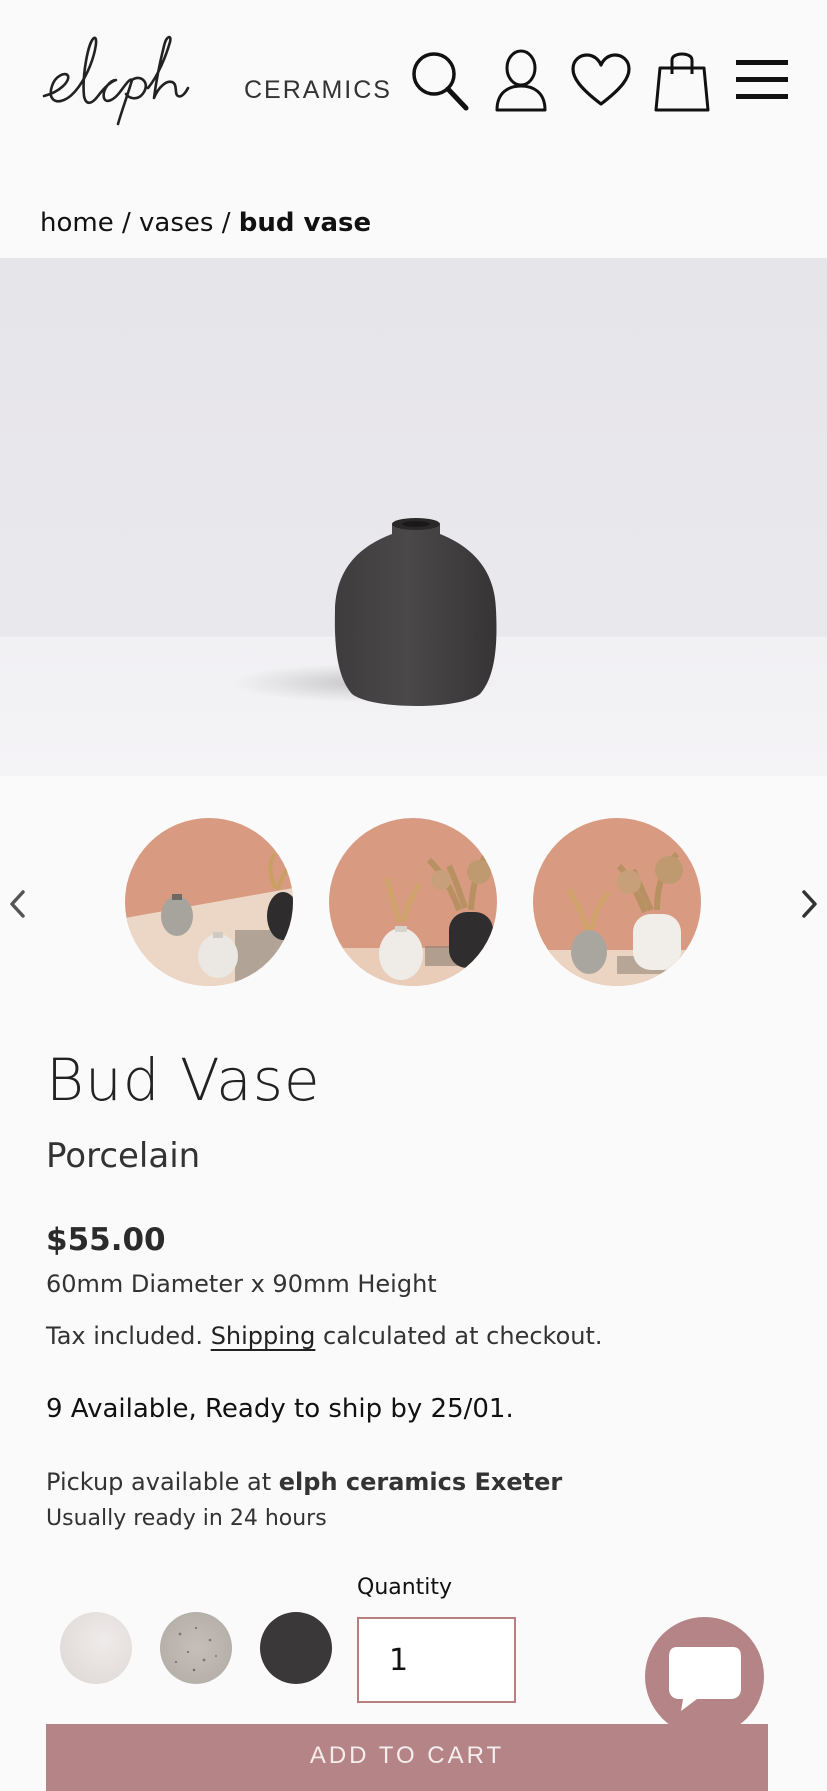  What do you see at coordinates (405, 1587) in the screenshot?
I see `quantity-label: Quantity` at bounding box center [405, 1587].